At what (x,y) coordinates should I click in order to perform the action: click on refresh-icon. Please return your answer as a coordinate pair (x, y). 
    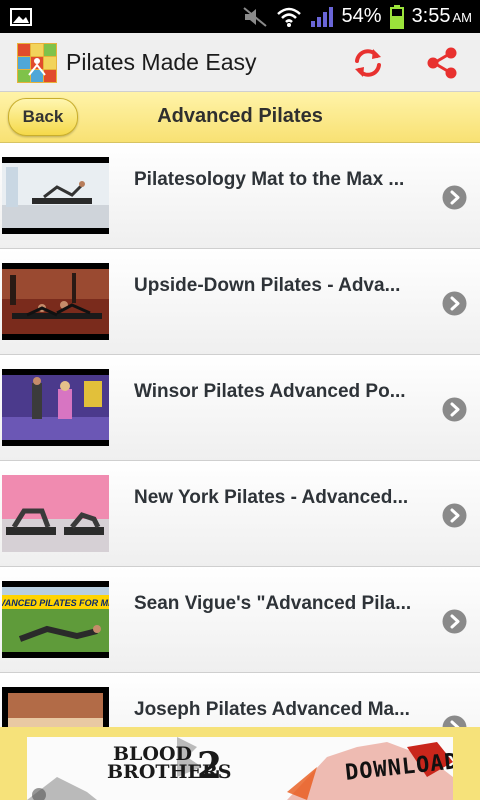
    Looking at the image, I should click on (368, 63).